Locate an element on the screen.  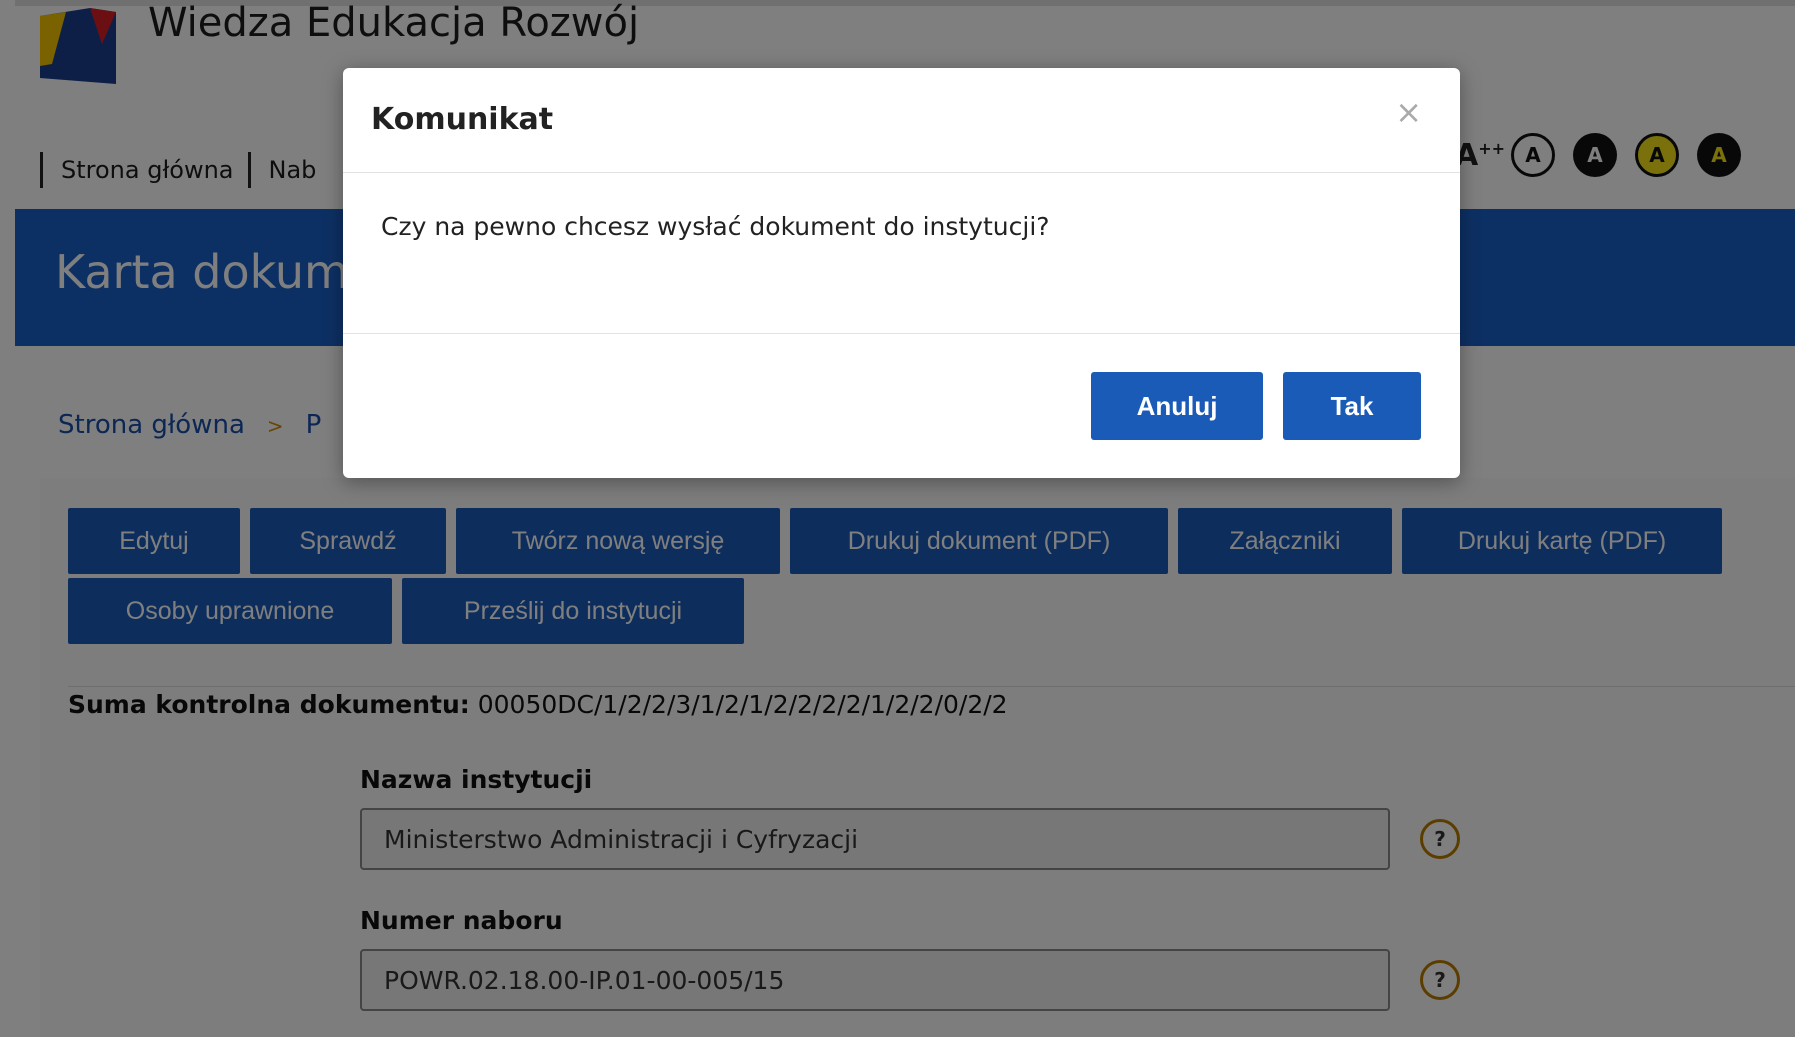
confirm-button: Tak is located at coordinates (1352, 406).